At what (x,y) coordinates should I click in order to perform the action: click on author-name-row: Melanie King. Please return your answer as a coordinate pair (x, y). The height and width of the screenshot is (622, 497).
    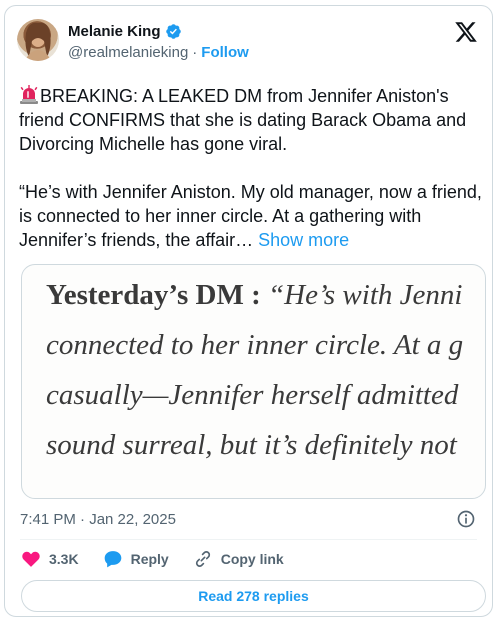
    Looking at the image, I should click on (125, 31).